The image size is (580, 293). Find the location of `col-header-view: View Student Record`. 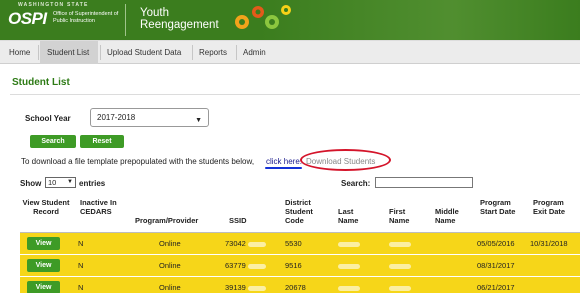

col-header-view: View Student Record is located at coordinates (46, 207).